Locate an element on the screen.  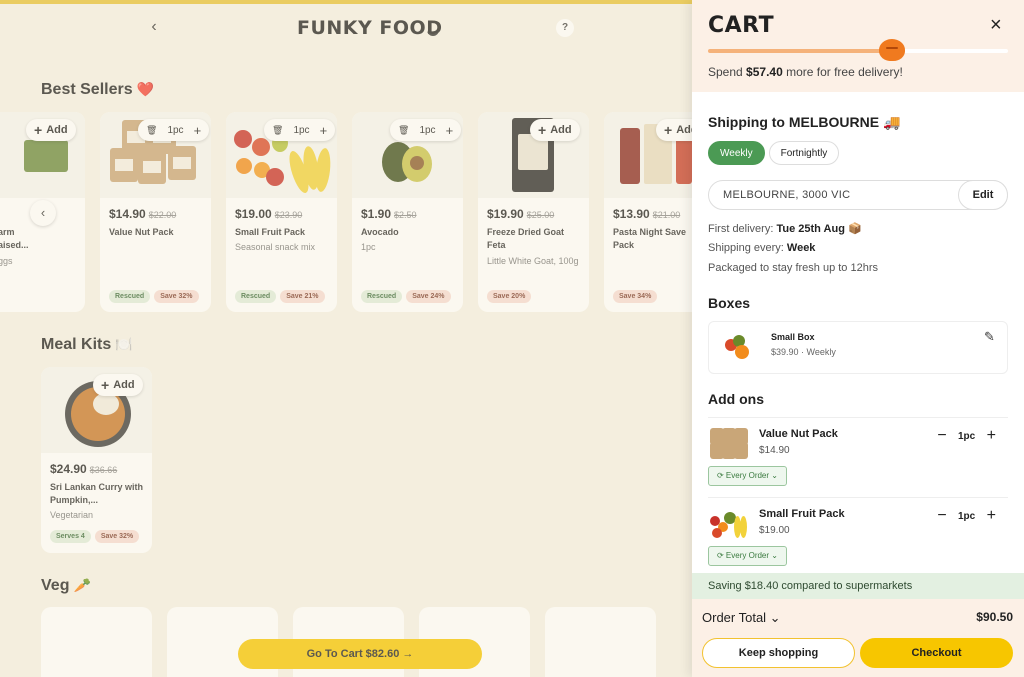
checkout-button: Checkout is located at coordinates (936, 653).